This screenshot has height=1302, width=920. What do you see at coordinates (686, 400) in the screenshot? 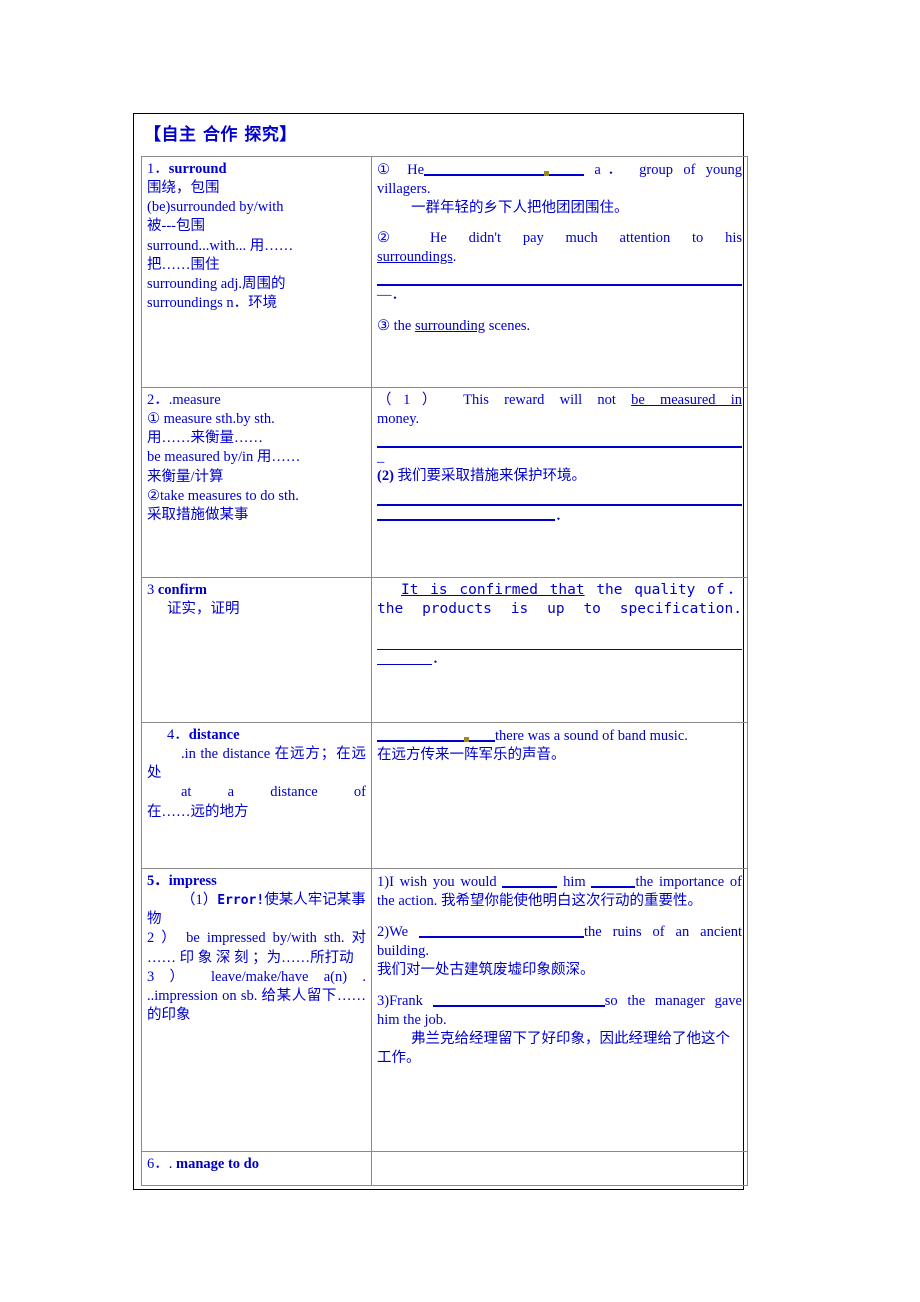
I see `key-phrase: be measured in` at bounding box center [686, 400].